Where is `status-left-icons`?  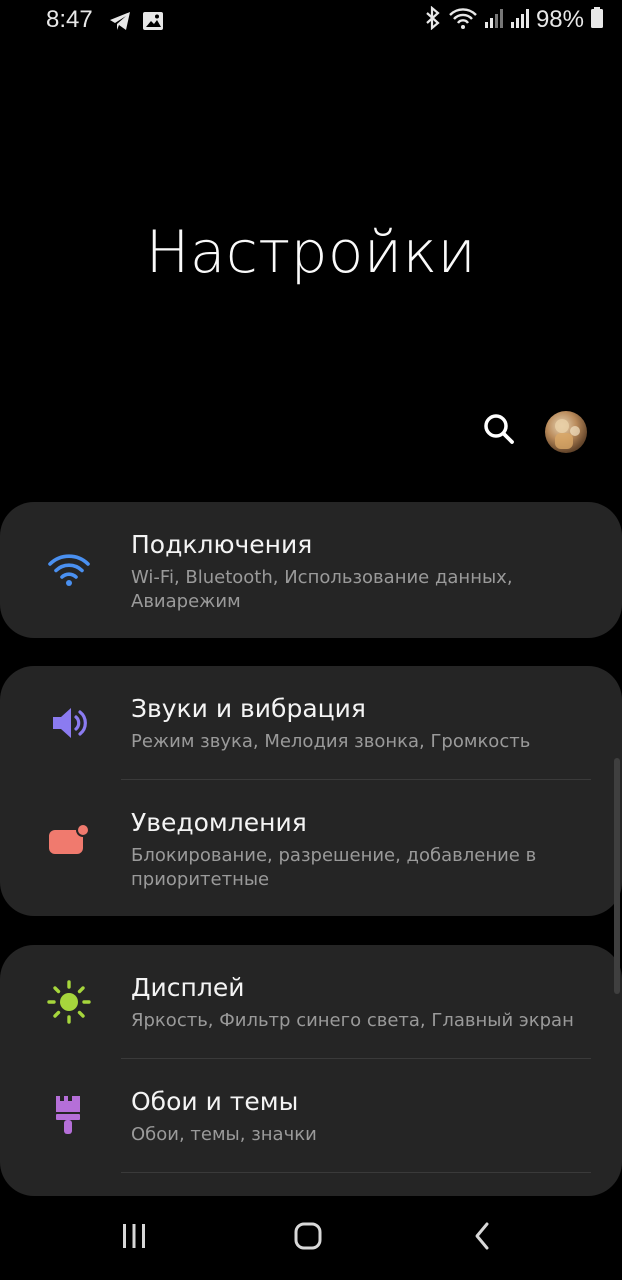
status-left-icons is located at coordinates (136, 23).